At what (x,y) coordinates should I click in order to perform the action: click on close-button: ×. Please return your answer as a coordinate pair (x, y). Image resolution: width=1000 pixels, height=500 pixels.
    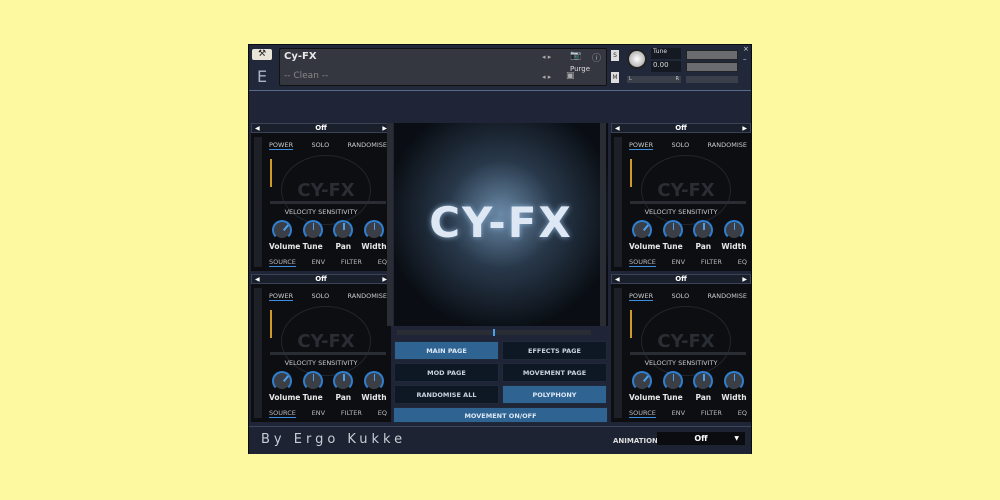
    Looking at the image, I should click on (746, 49).